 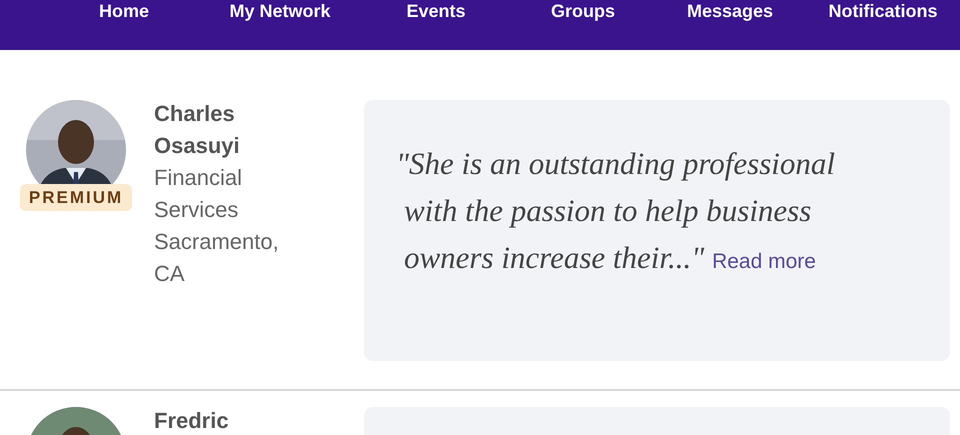 What do you see at coordinates (199, 194) in the screenshot?
I see `member-industry: Financial Services` at bounding box center [199, 194].